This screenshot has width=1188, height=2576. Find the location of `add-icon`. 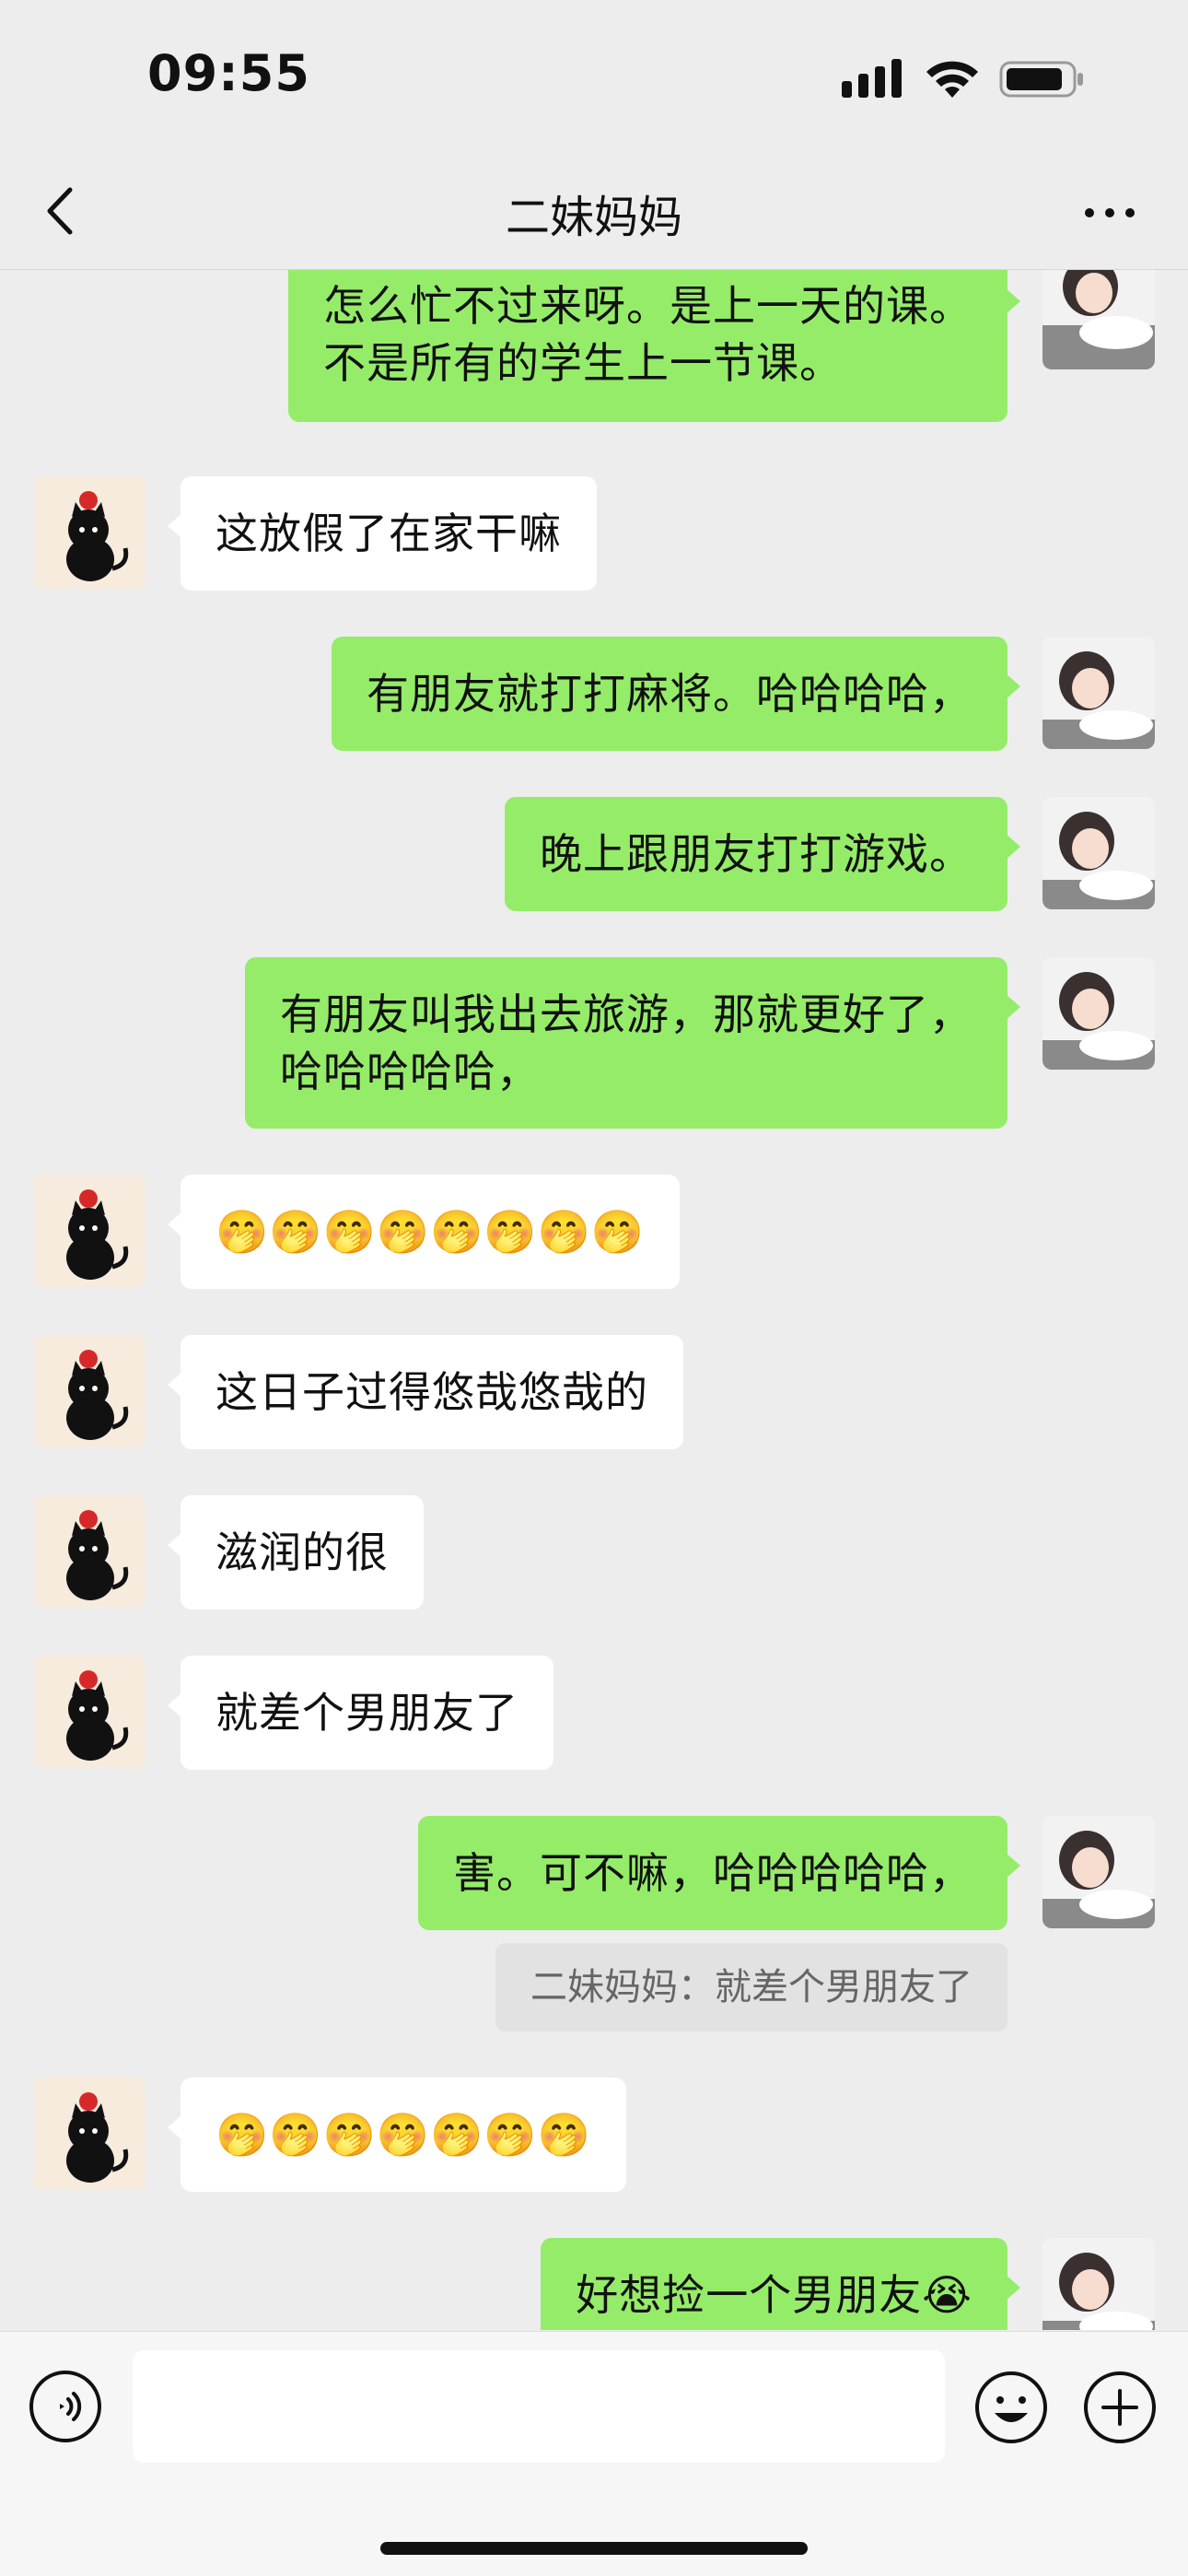

add-icon is located at coordinates (1120, 2407).